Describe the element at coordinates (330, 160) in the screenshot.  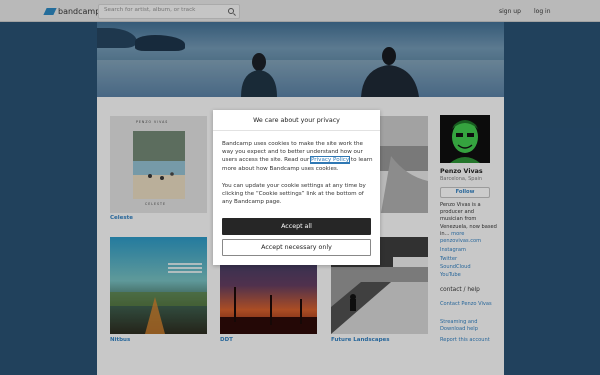
I see `privacy-policy-link: Privacy Policy` at that location.